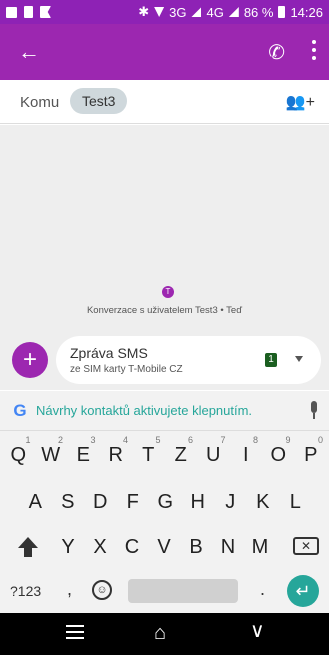 The height and width of the screenshot is (655, 329). I want to click on notification-icons, so click(28, 12).